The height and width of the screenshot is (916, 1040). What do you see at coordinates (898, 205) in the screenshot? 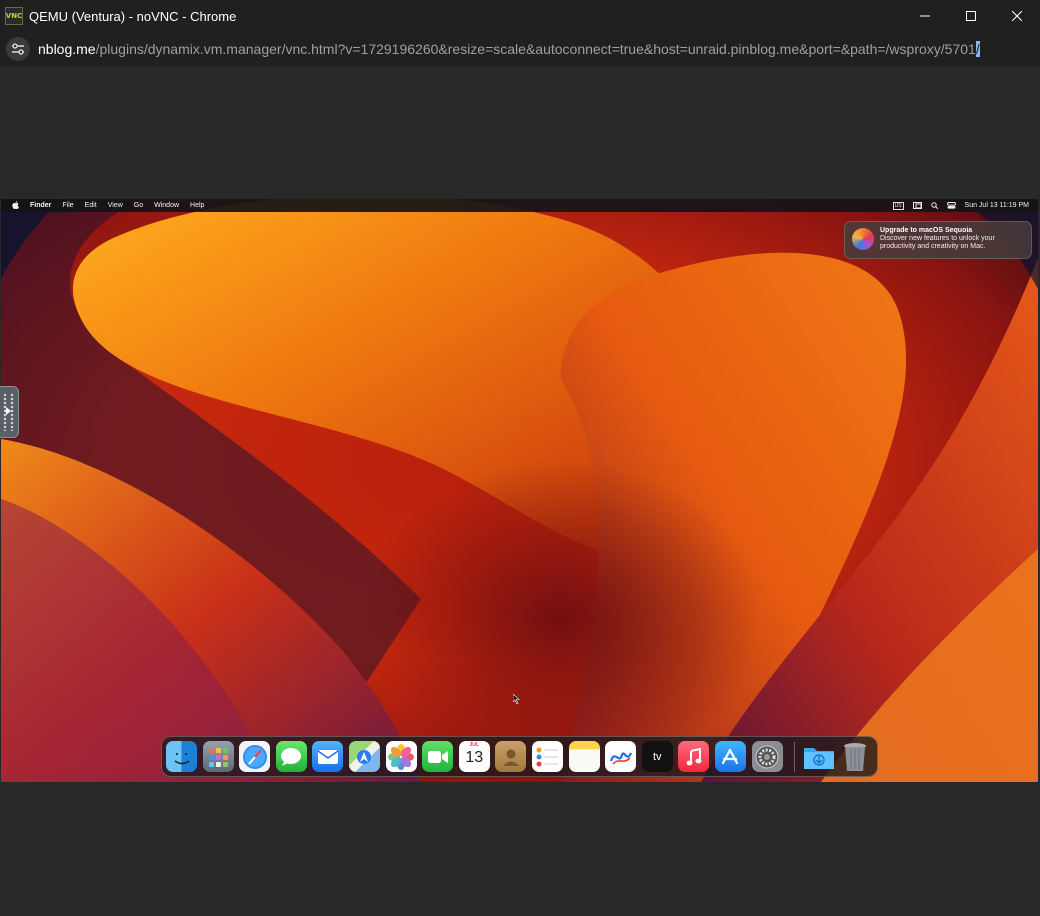
I see `input-source-indicator: US` at bounding box center [898, 205].